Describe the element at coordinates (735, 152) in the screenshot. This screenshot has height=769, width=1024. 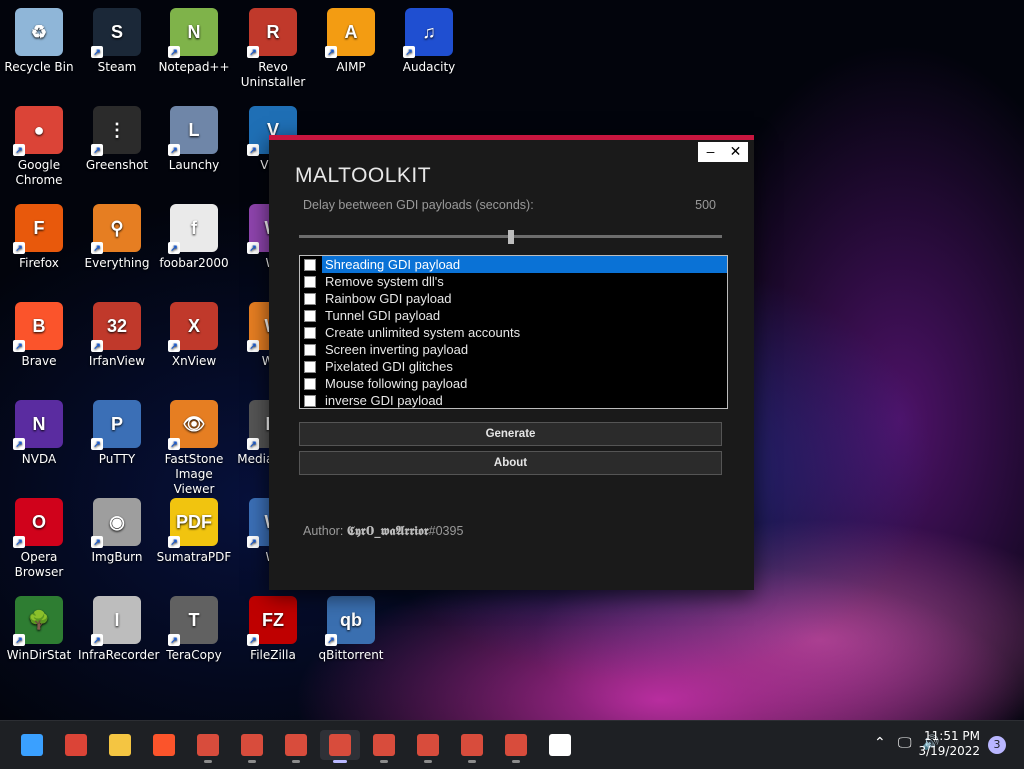
I see `close-button: ✕` at that location.